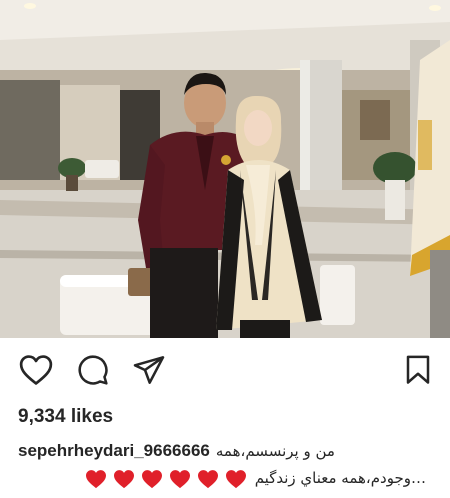 This screenshot has width=450, height=498. I want to click on caption-line-1: sepehrheydari_9666666 من و پرنسسم،همه, so click(228, 451).